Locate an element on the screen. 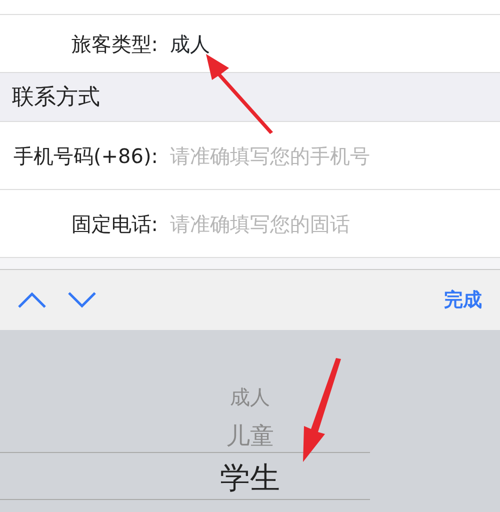  field-label: 固定电话: is located at coordinates (114, 224).